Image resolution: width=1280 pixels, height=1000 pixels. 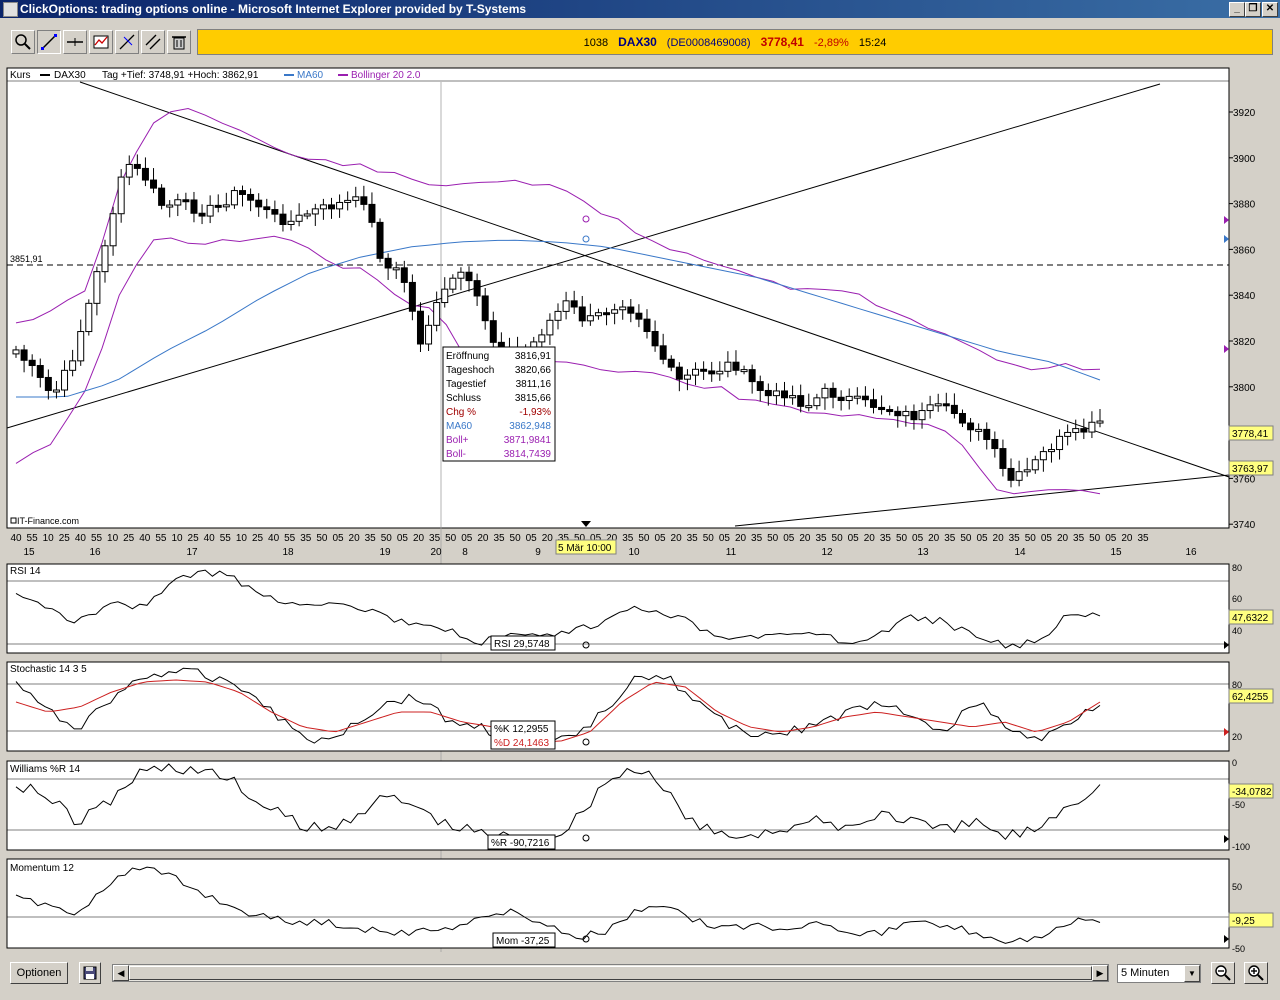 I want to click on zoom-out-icon, so click(x=1223, y=973).